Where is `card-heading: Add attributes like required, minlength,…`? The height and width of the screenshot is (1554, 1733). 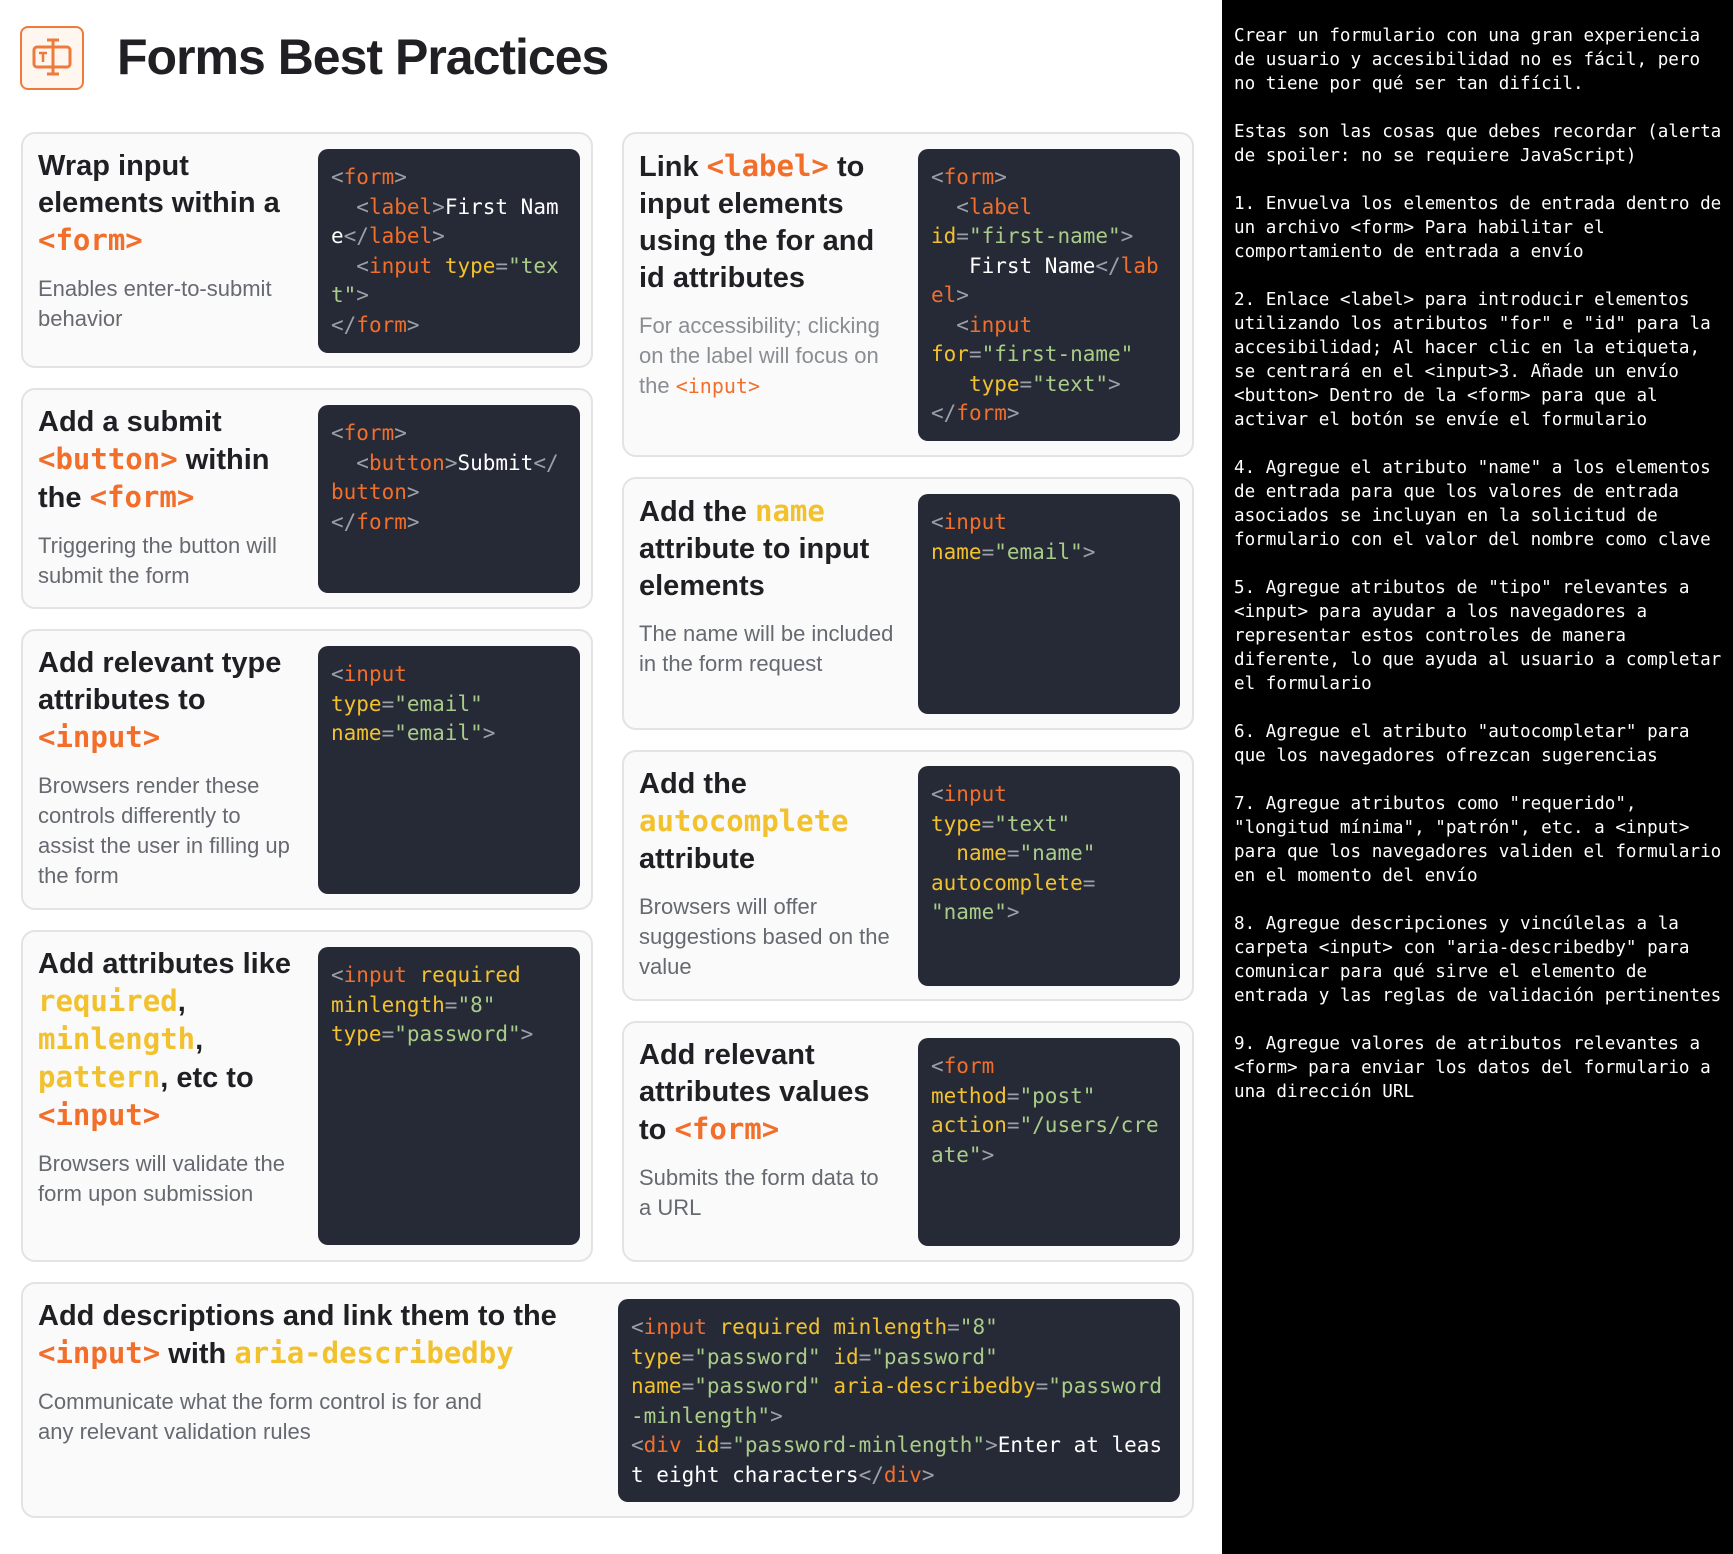 card-heading: Add attributes like required, minlength,… is located at coordinates (164, 1040).